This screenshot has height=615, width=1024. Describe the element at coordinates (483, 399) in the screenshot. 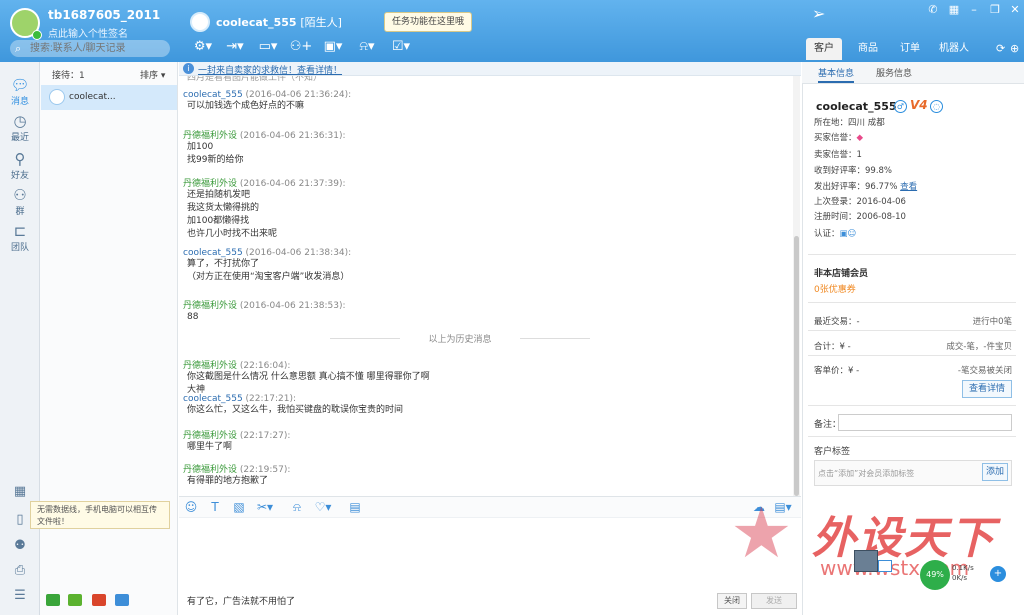

I see `message-header: coolecat_555 (22:17:21):` at that location.